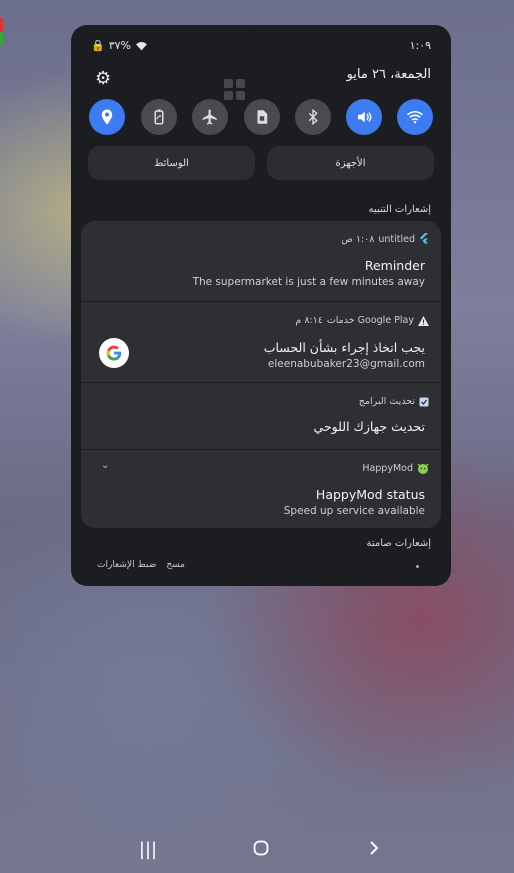 This screenshot has width=514, height=873. Describe the element at coordinates (423, 320) in the screenshot. I see `warning-icon` at that location.